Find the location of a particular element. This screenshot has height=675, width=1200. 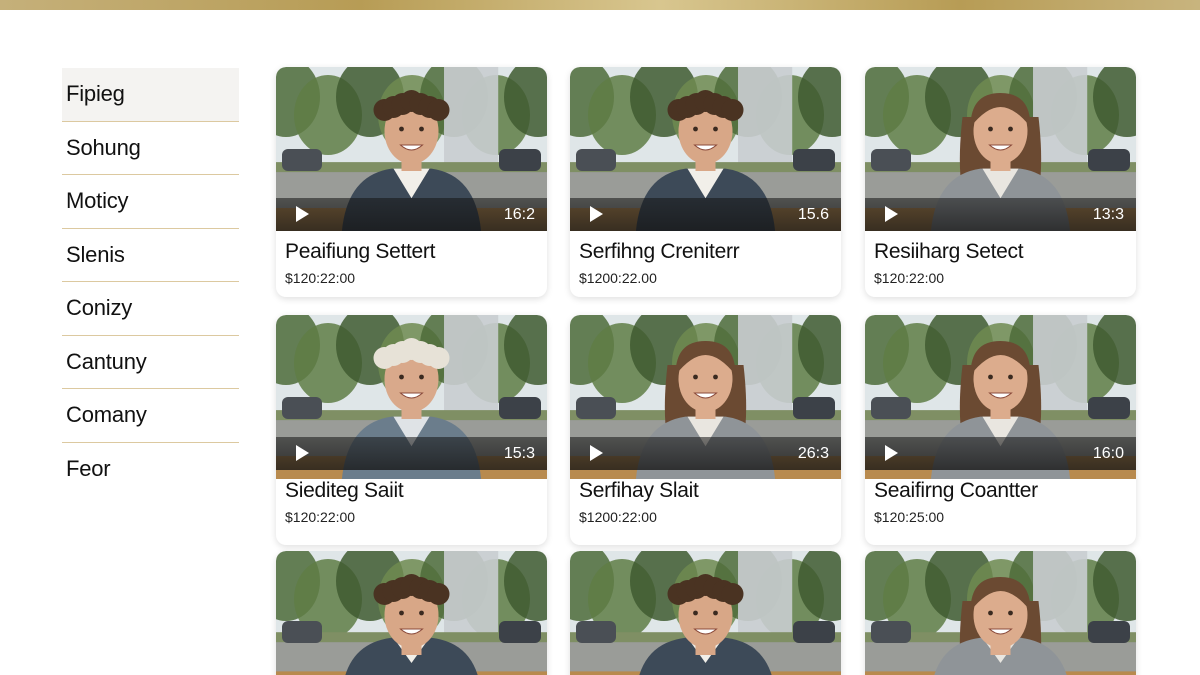

sidebar-item-sohung: Sohung is located at coordinates (150, 148).